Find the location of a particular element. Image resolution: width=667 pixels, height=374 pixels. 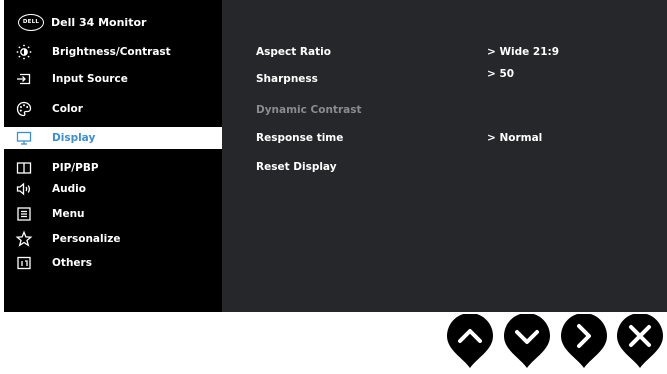

sharpness-value: > 50 is located at coordinates (501, 74).